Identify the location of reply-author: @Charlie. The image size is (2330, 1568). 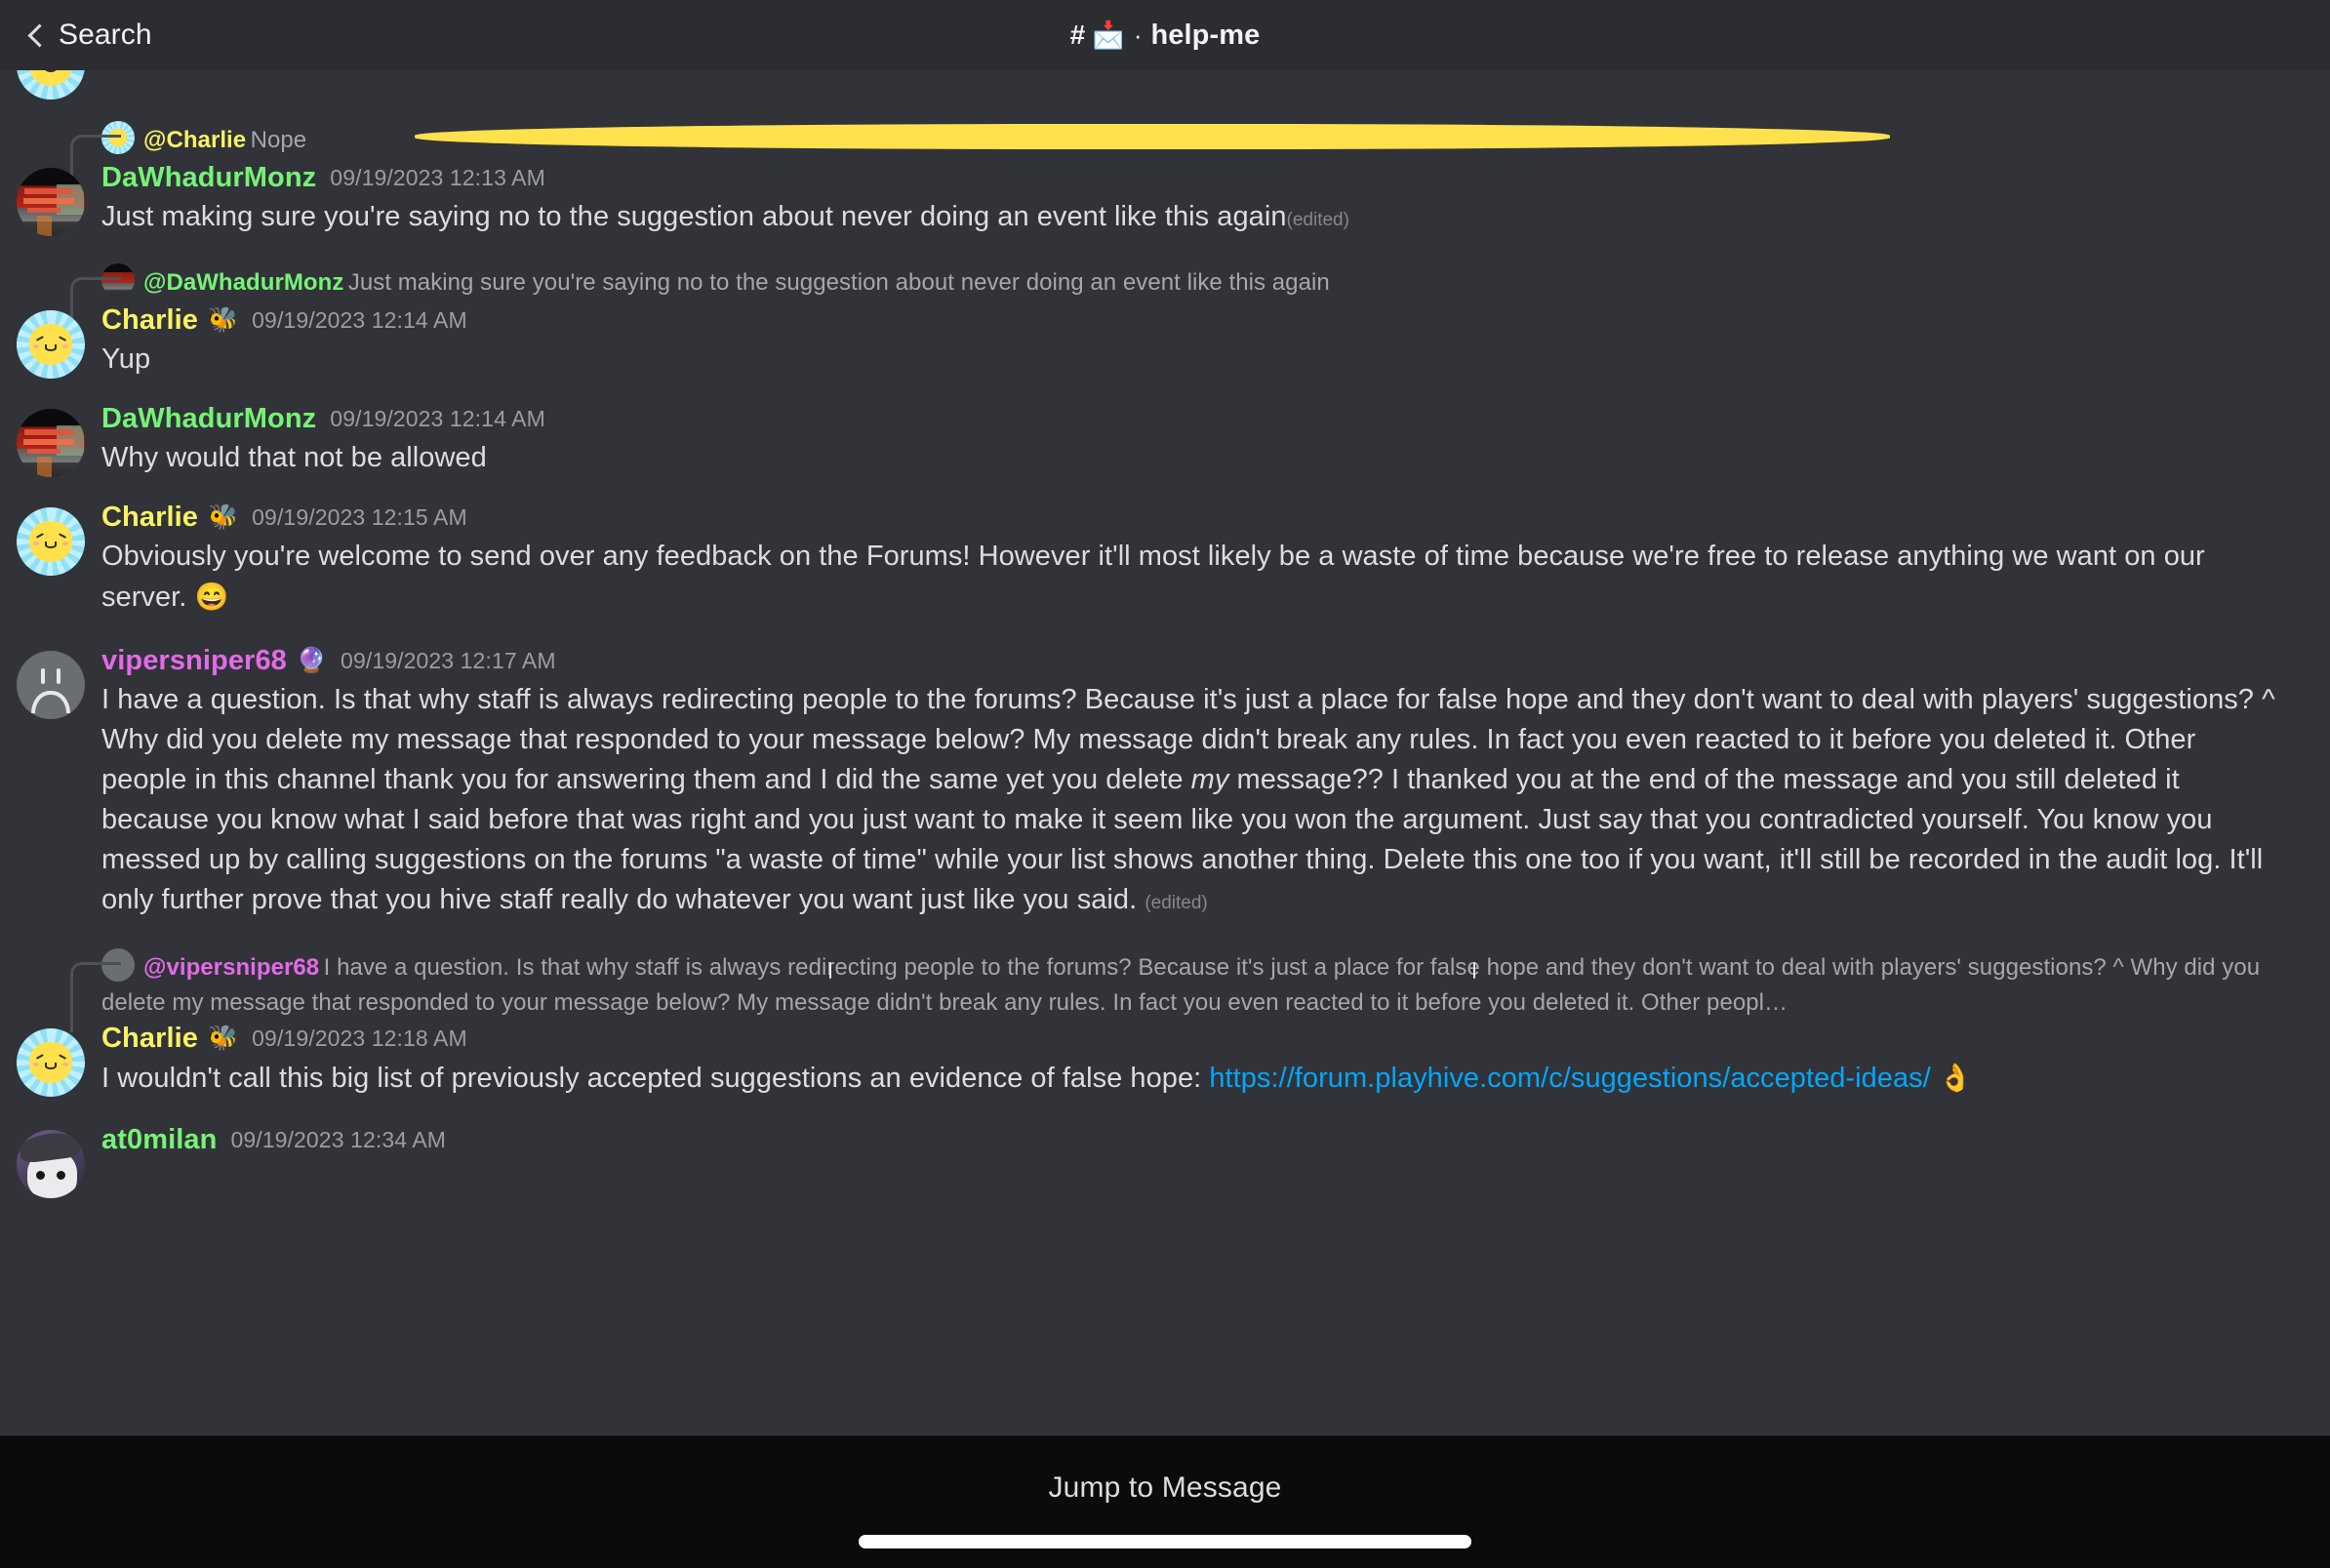
(194, 140).